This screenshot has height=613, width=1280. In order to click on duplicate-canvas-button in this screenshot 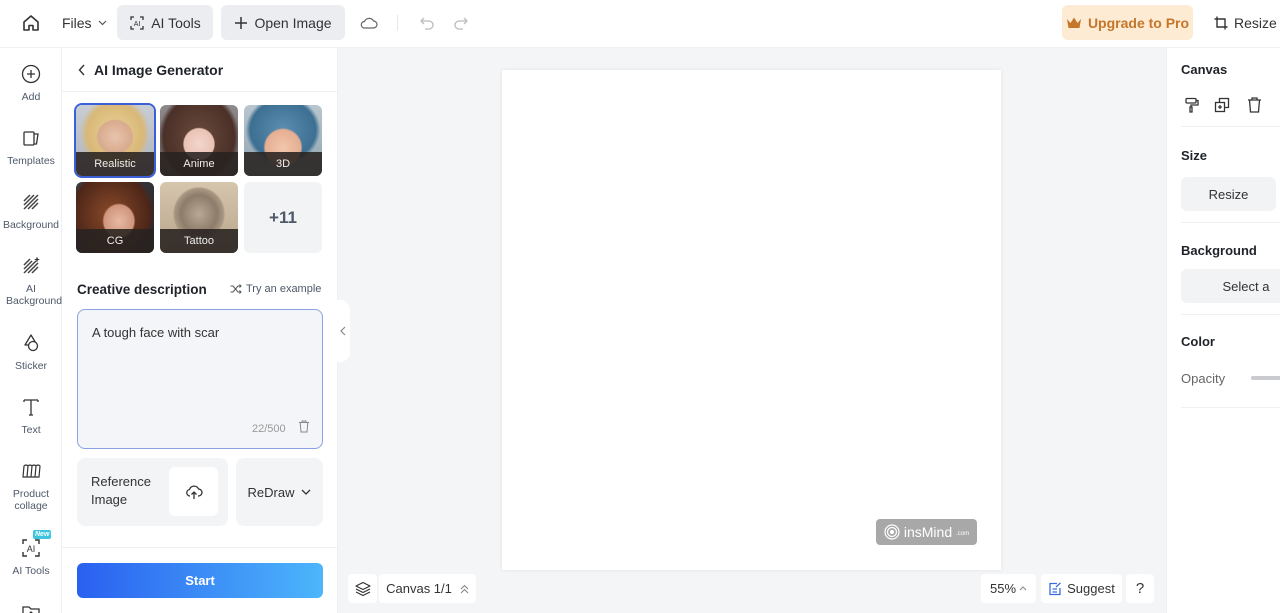, I will do `click(1222, 105)`.